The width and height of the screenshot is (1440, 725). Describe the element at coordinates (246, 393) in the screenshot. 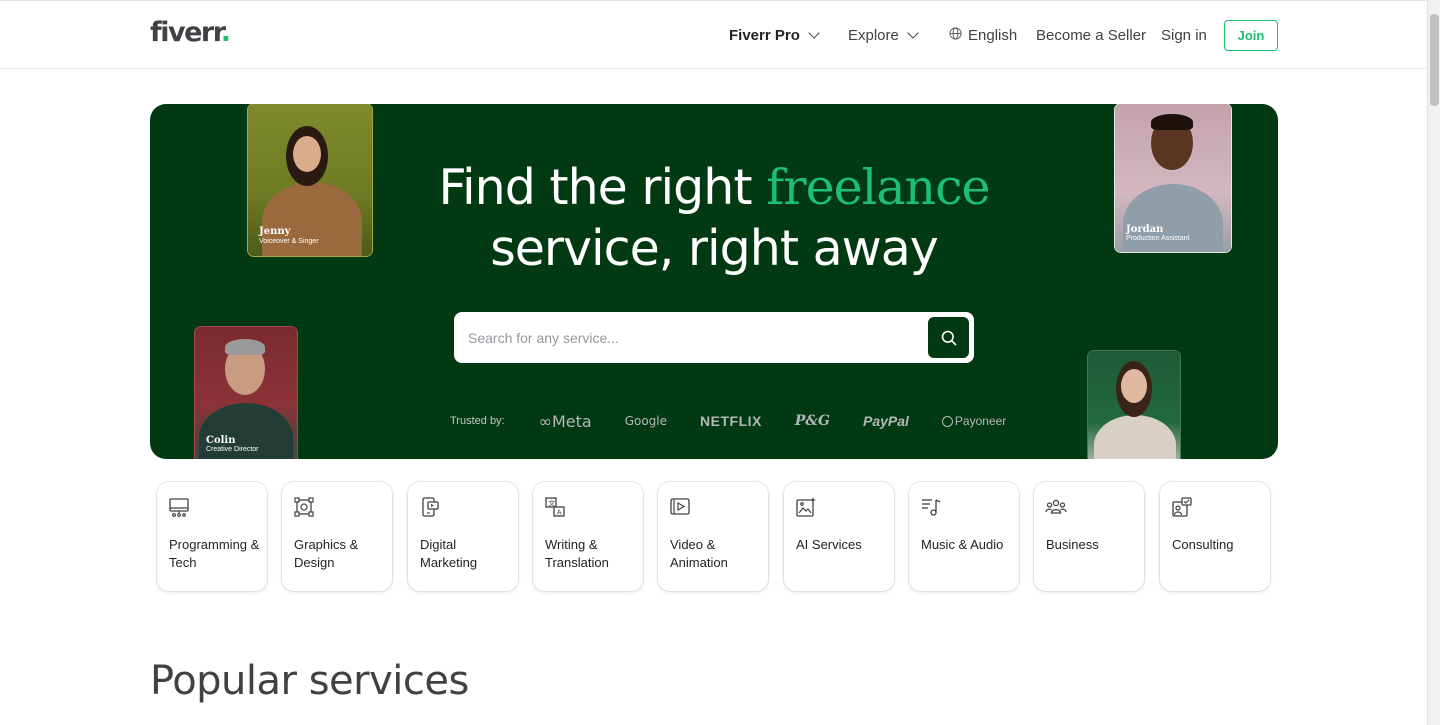

I see `portrait-colin: Colin Creative Director` at that location.